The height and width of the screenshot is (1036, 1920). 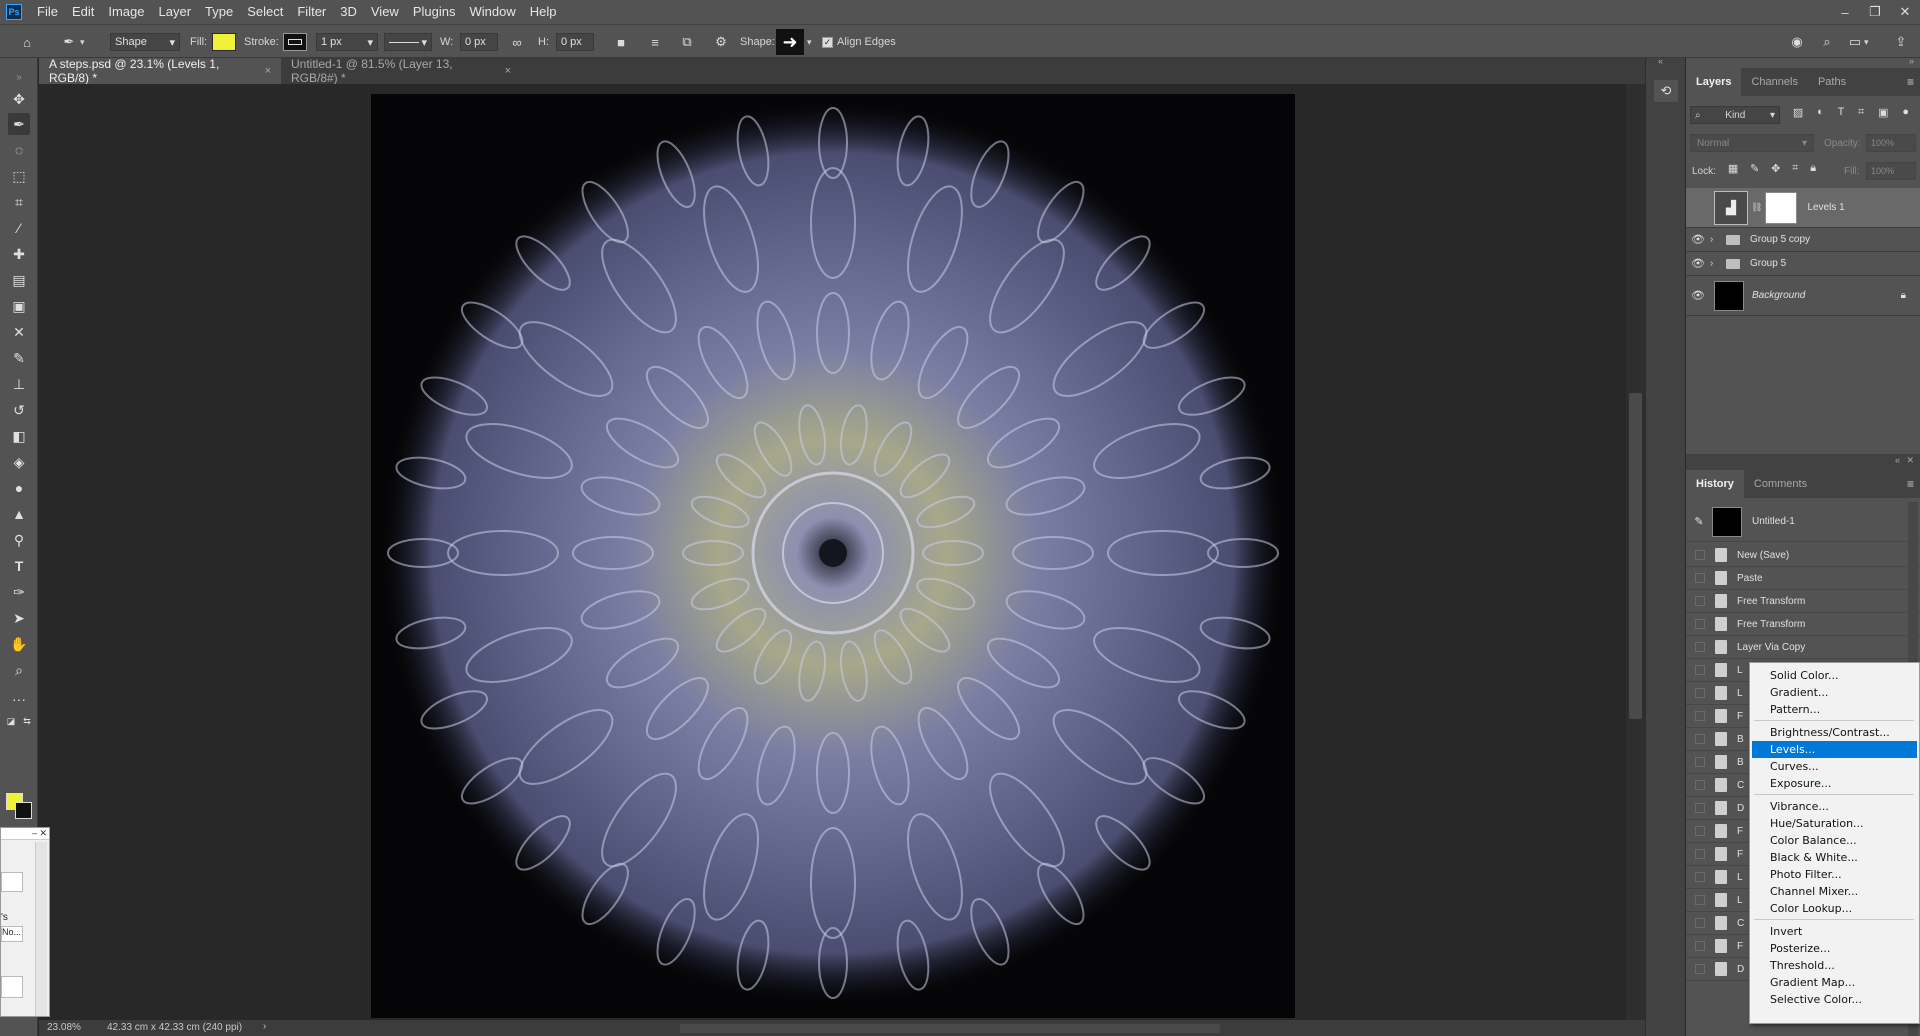 I want to click on stroke-swatch, so click(x=295, y=42).